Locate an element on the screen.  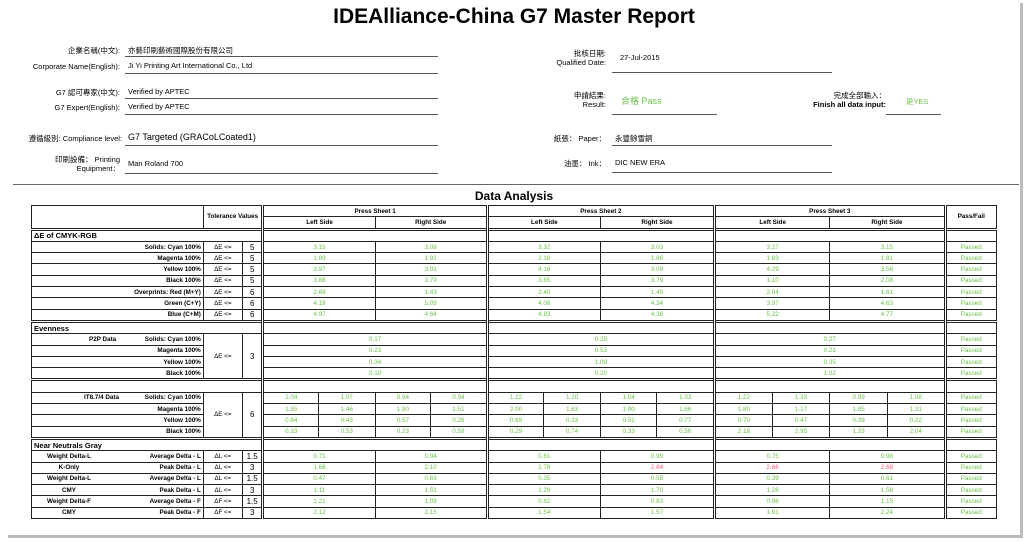
row-label: Weight Delta-L Average Delta - L is located at coordinates (117, 456).